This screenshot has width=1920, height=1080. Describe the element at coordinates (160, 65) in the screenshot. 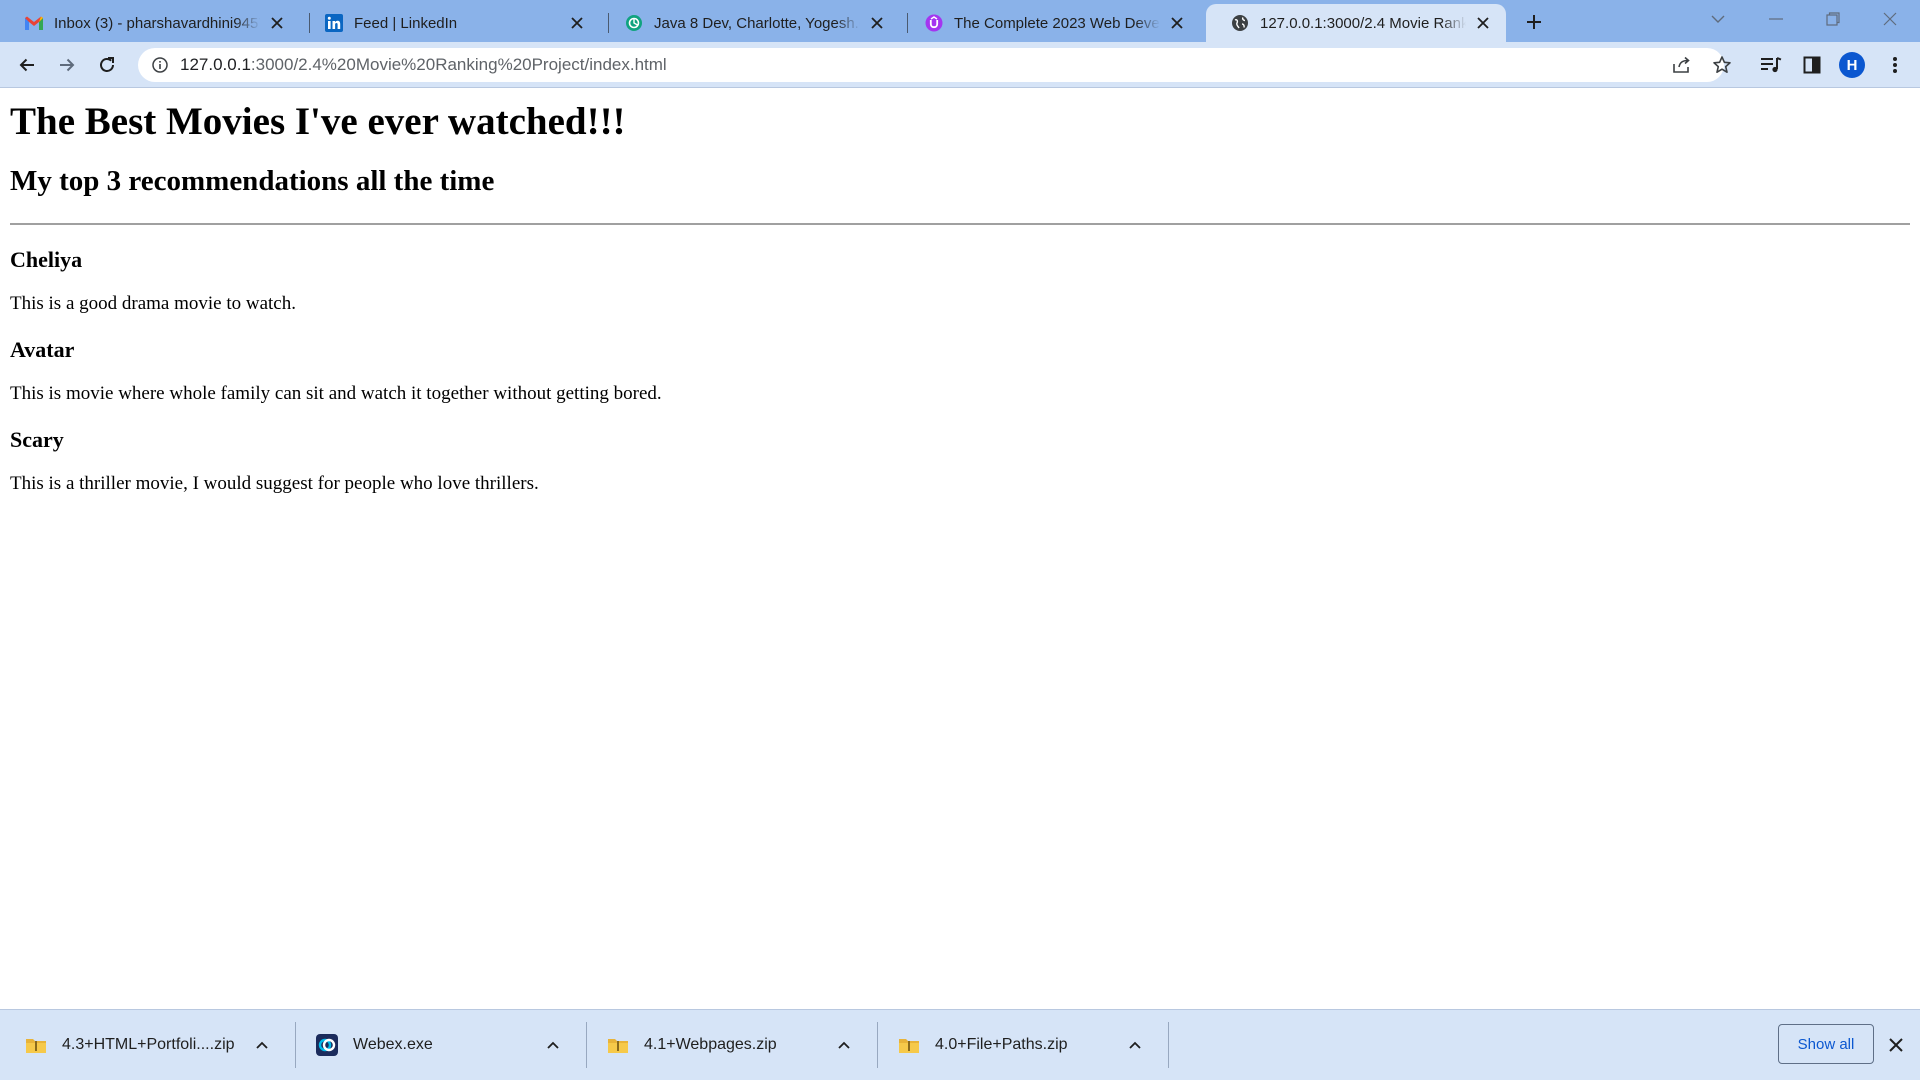

I see `site-info-icon` at that location.